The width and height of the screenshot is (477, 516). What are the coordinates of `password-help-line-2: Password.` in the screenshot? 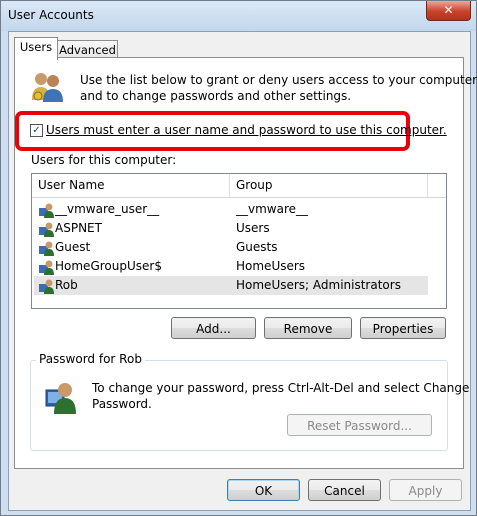 It's located at (122, 404).